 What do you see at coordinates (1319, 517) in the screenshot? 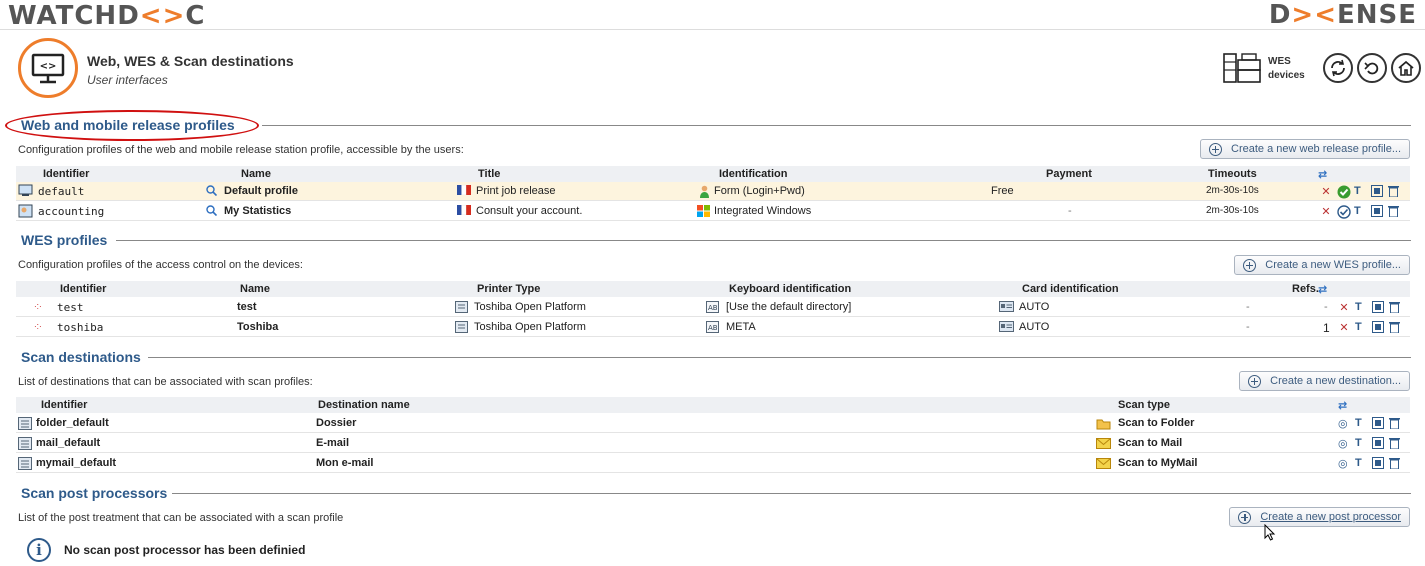
I see `create-post-processor-button: Create a new post processor` at bounding box center [1319, 517].